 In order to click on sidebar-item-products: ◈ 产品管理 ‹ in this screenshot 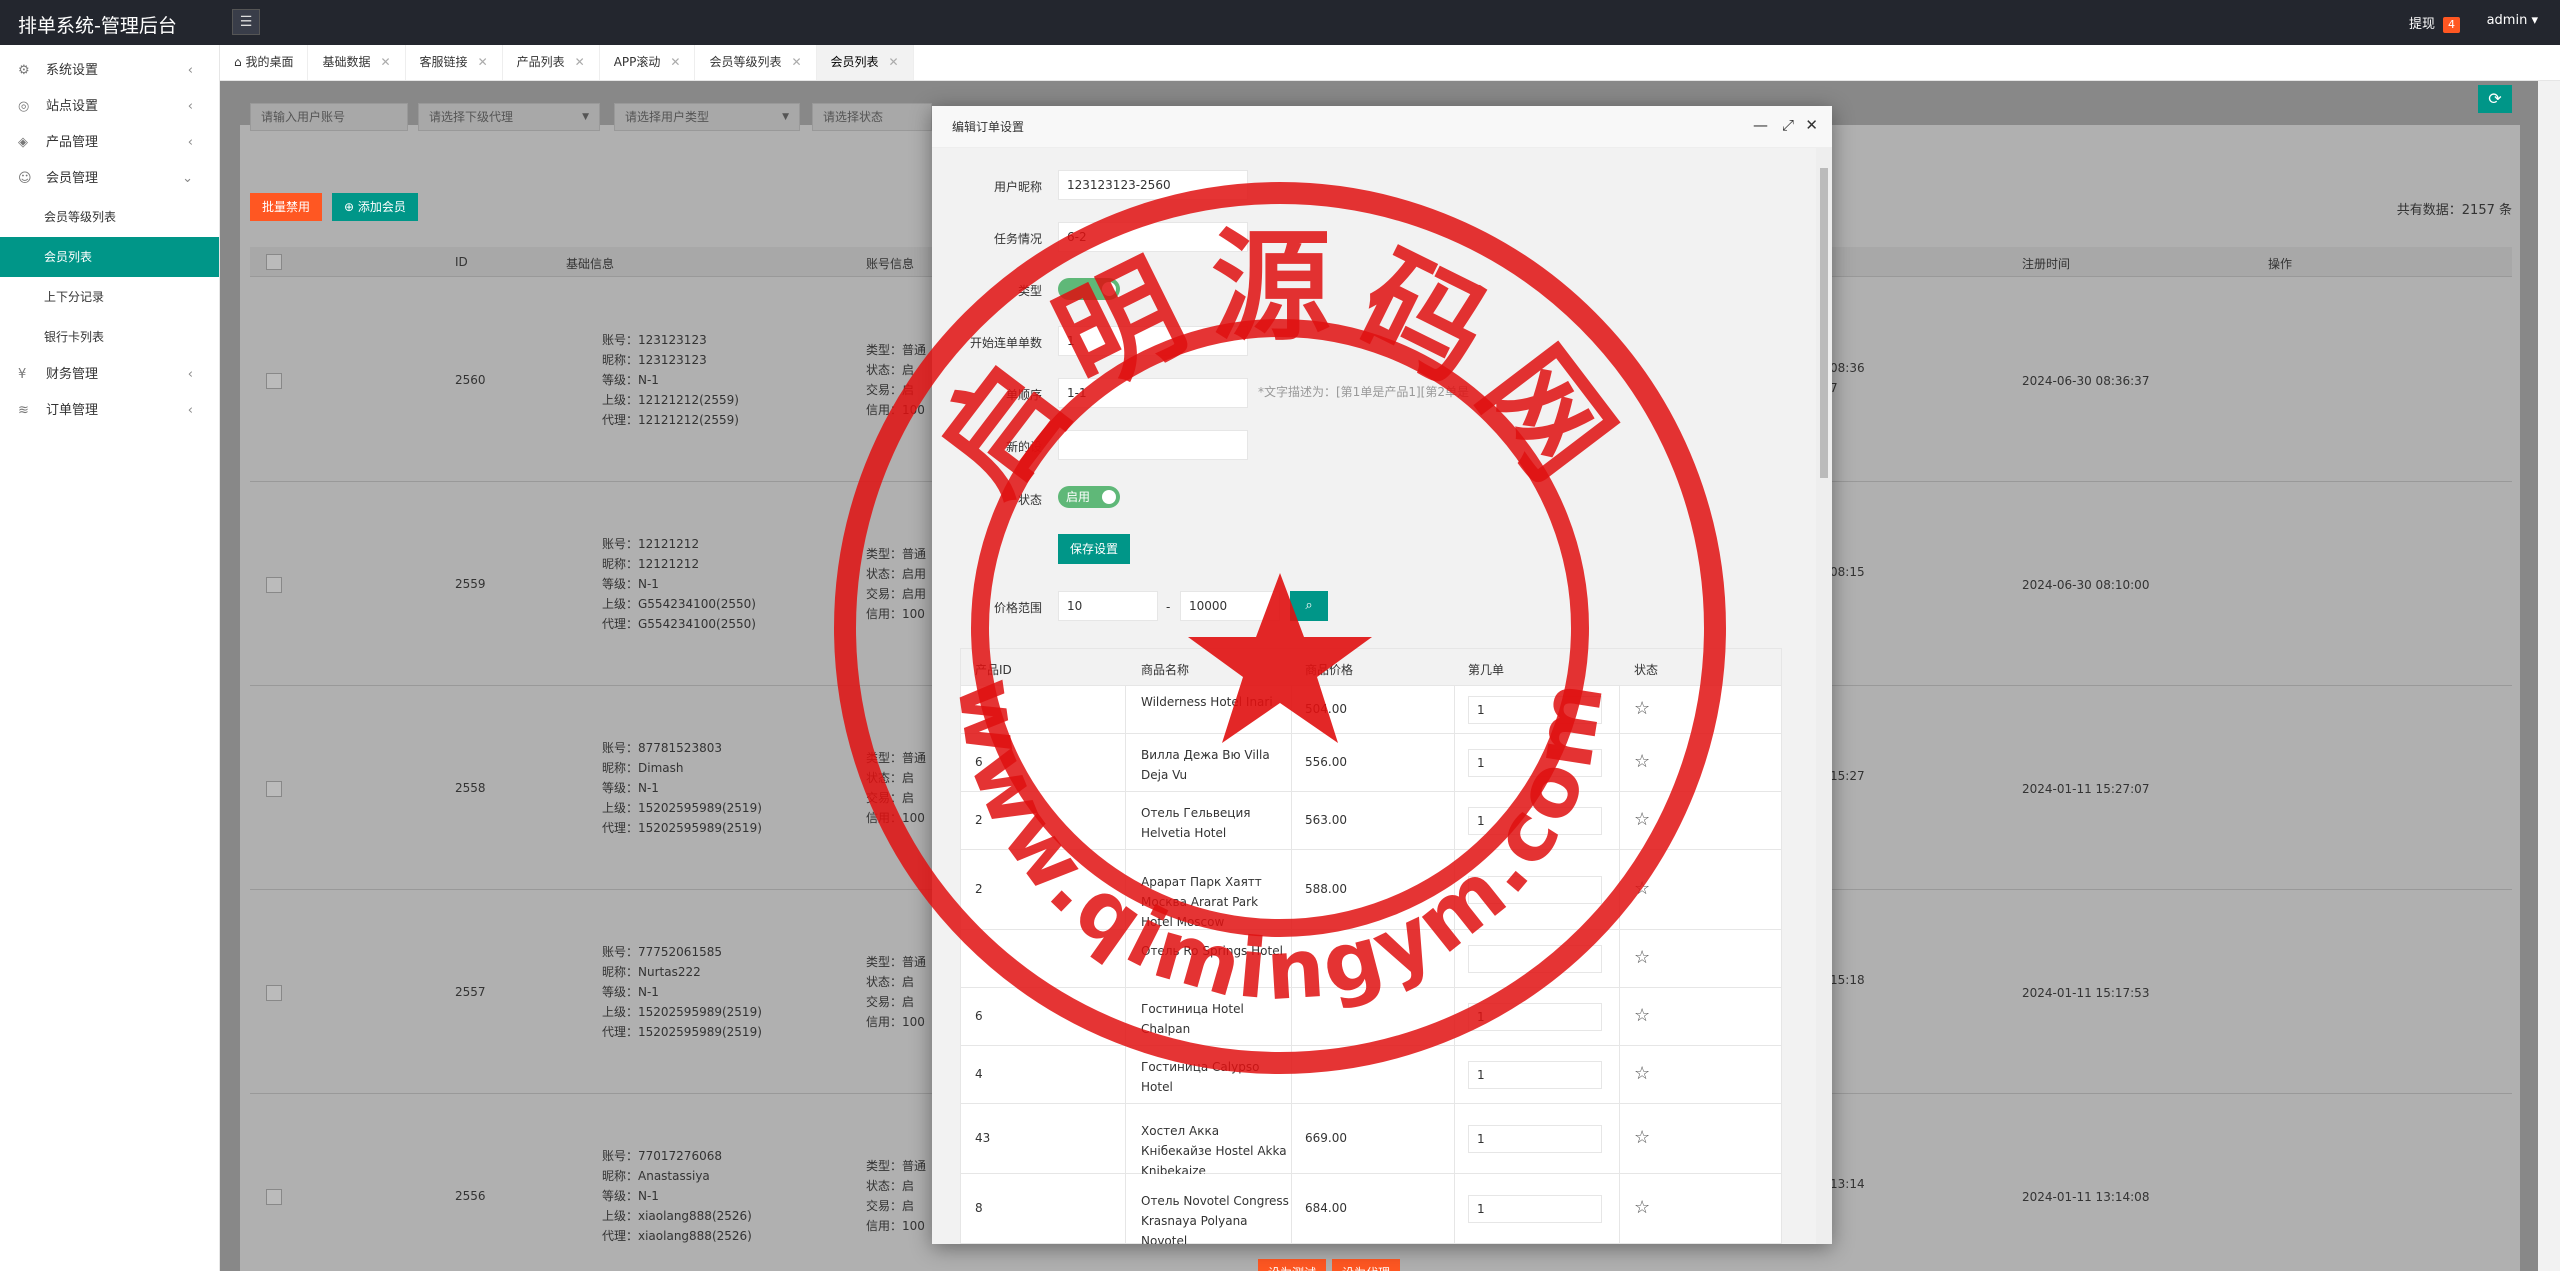, I will do `click(109, 143)`.